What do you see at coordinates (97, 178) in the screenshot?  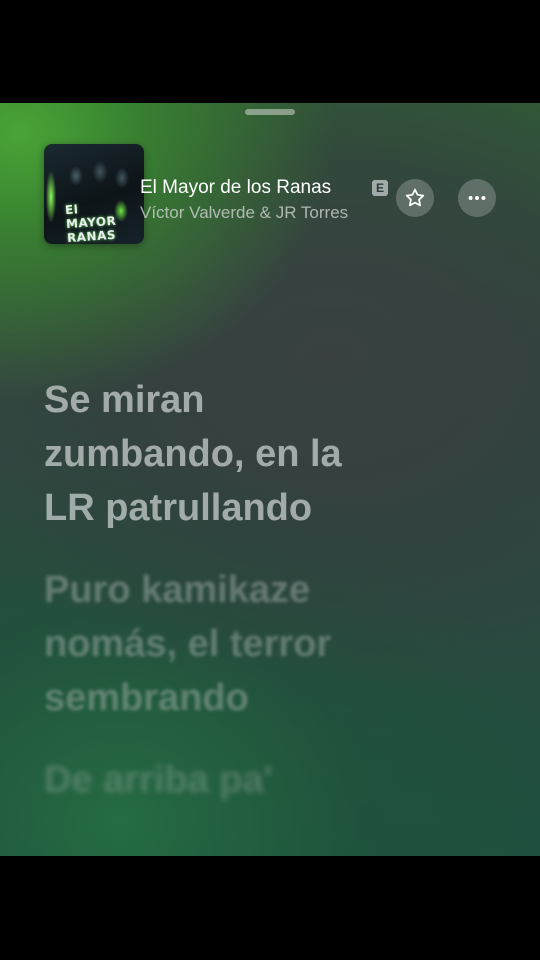 I see `artwork-figures` at bounding box center [97, 178].